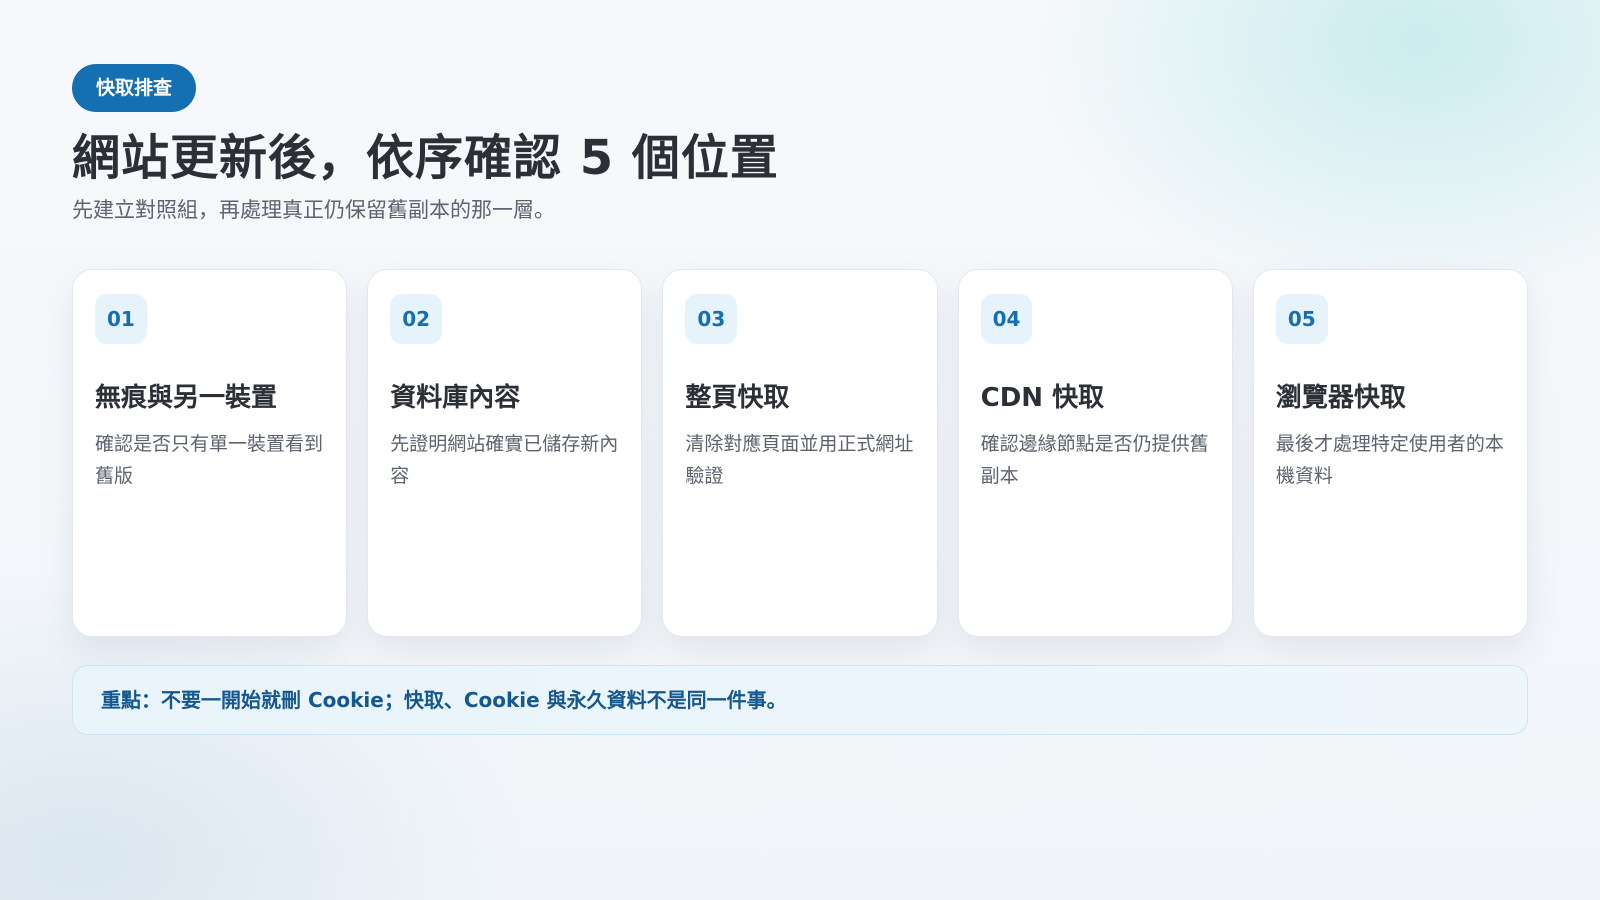  What do you see at coordinates (134, 88) in the screenshot?
I see `section-badge: 快取排查` at bounding box center [134, 88].